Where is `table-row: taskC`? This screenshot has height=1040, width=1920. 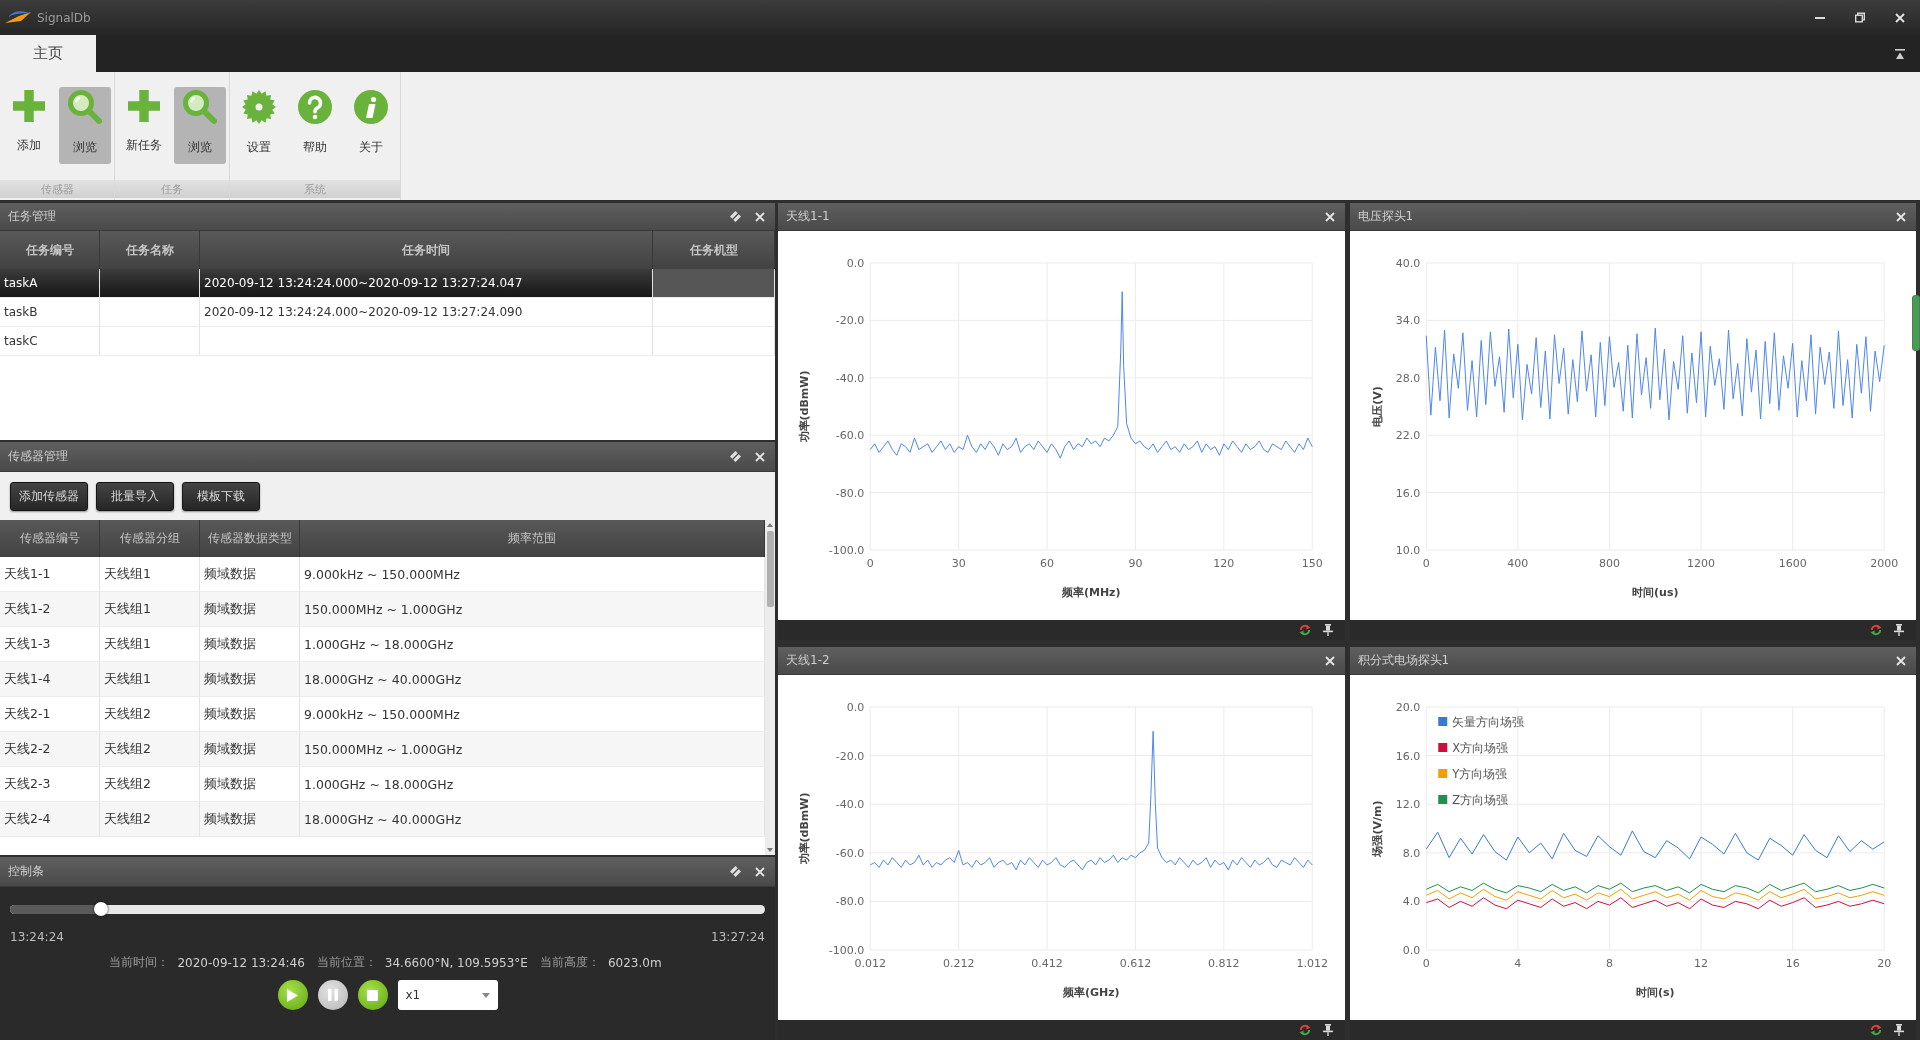 table-row: taskC is located at coordinates (387, 341).